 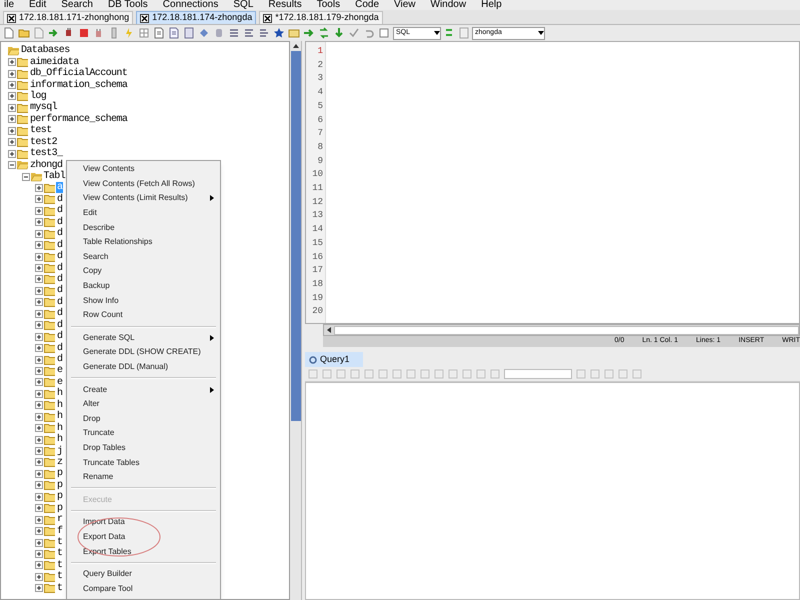 I want to click on menu-item: Backup, so click(x=143, y=286).